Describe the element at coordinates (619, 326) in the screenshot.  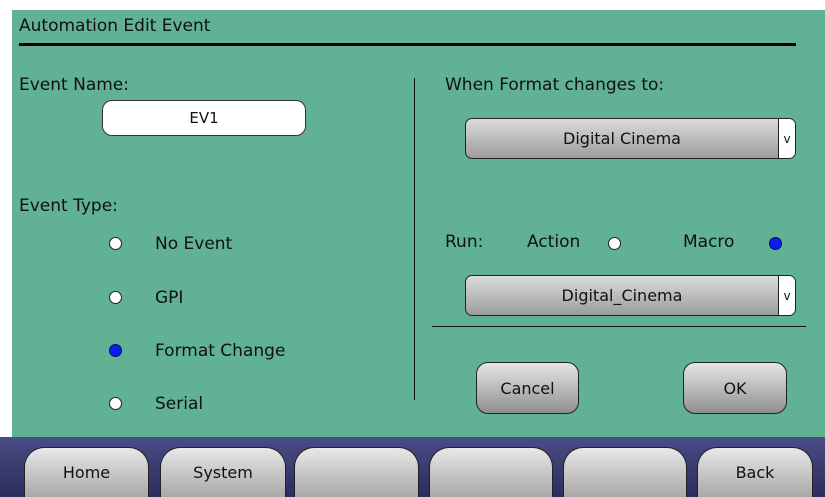
I see `button-divider` at that location.